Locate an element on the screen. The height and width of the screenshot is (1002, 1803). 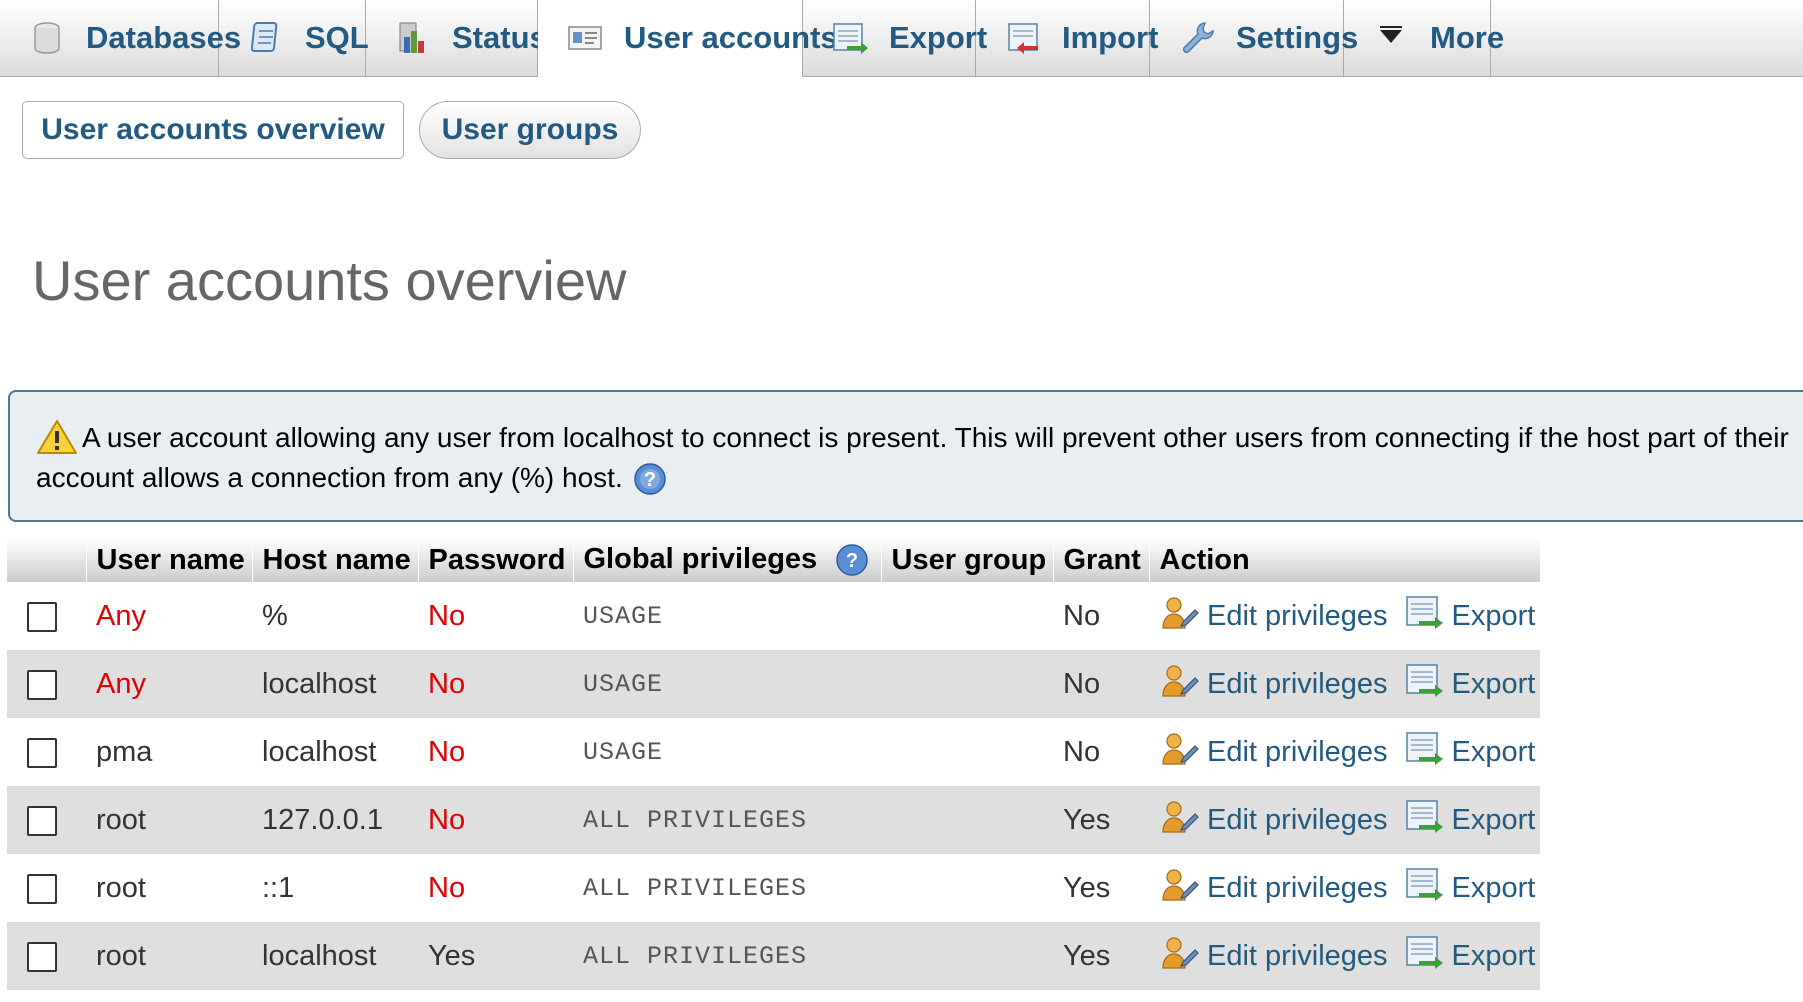
column-header-grant: Grant is located at coordinates (1101, 560).